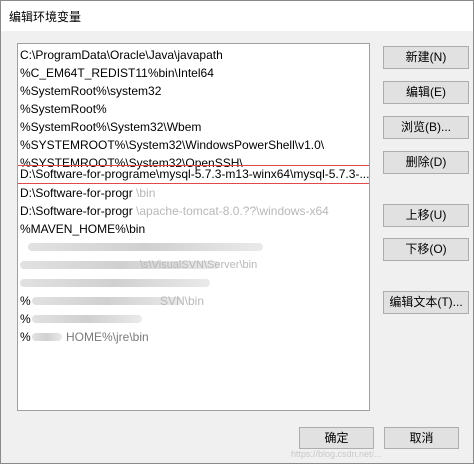 Image resolution: width=474 pixels, height=464 pixels. What do you see at coordinates (63, 109) in the screenshot?
I see `list-item: %SystemRoot%` at bounding box center [63, 109].